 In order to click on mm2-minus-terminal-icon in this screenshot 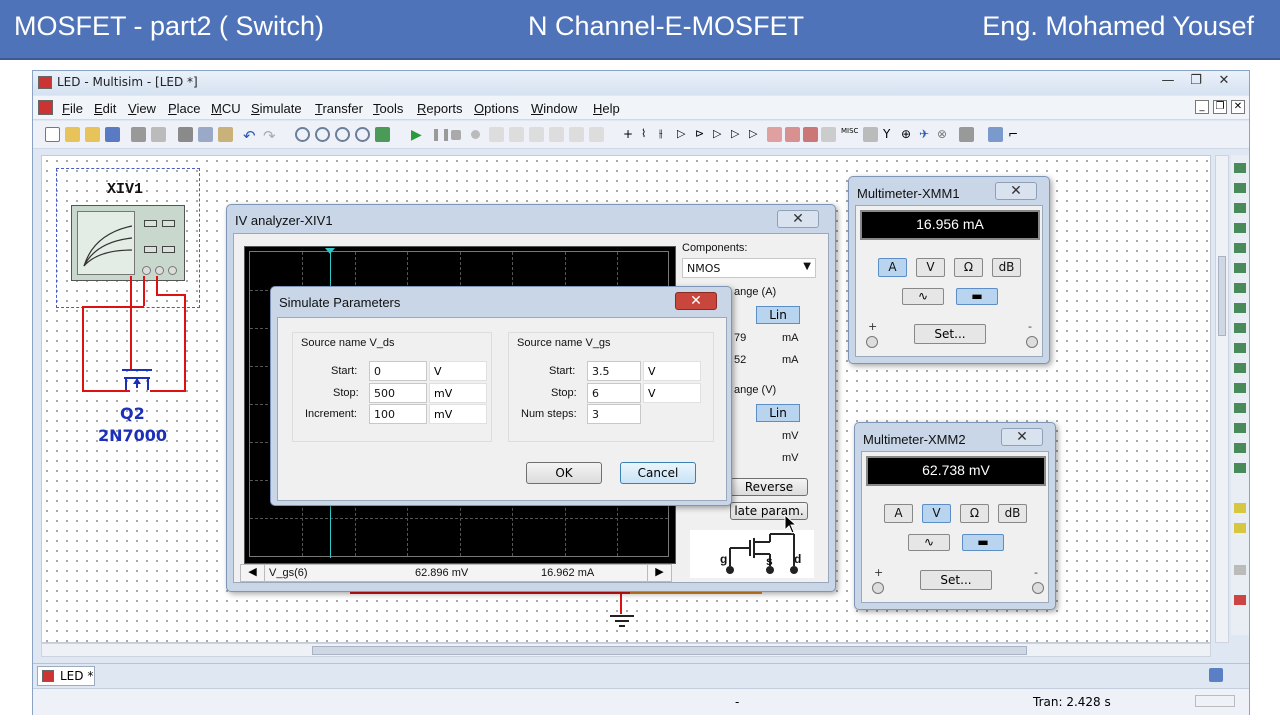, I will do `click(1038, 588)`.